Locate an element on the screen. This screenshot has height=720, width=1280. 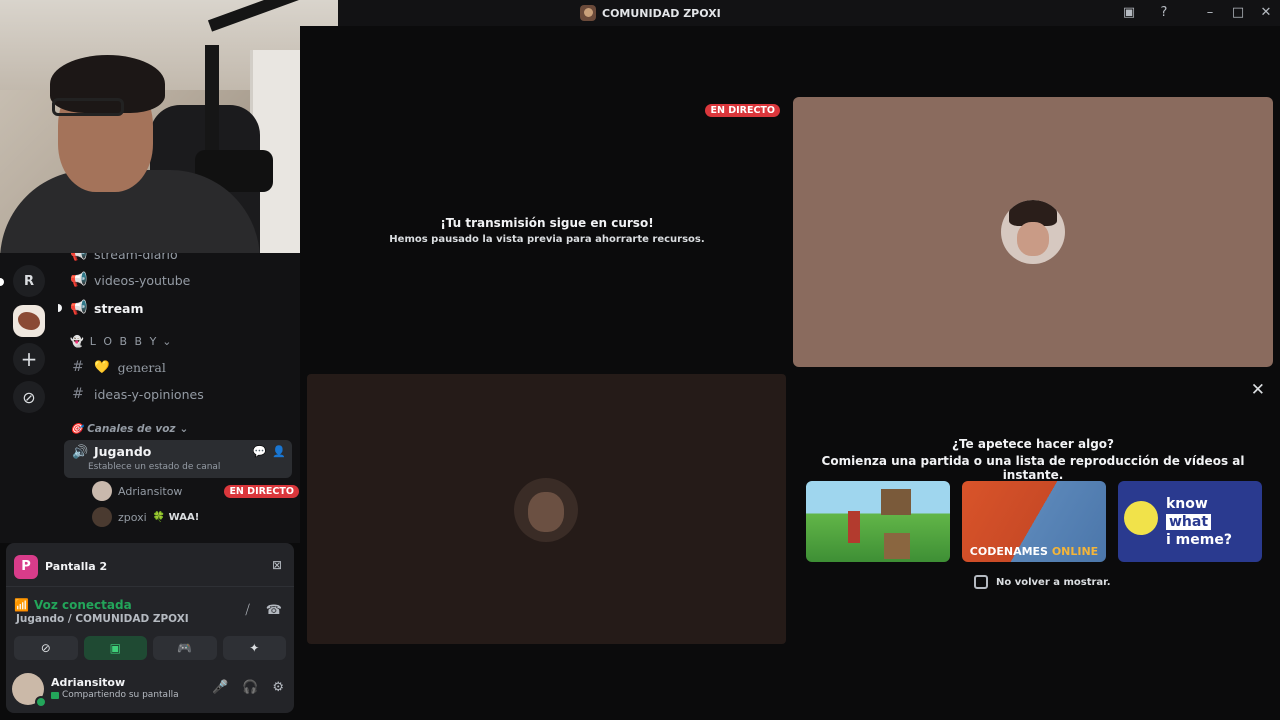
add-server-icon: + is located at coordinates (29, 359).